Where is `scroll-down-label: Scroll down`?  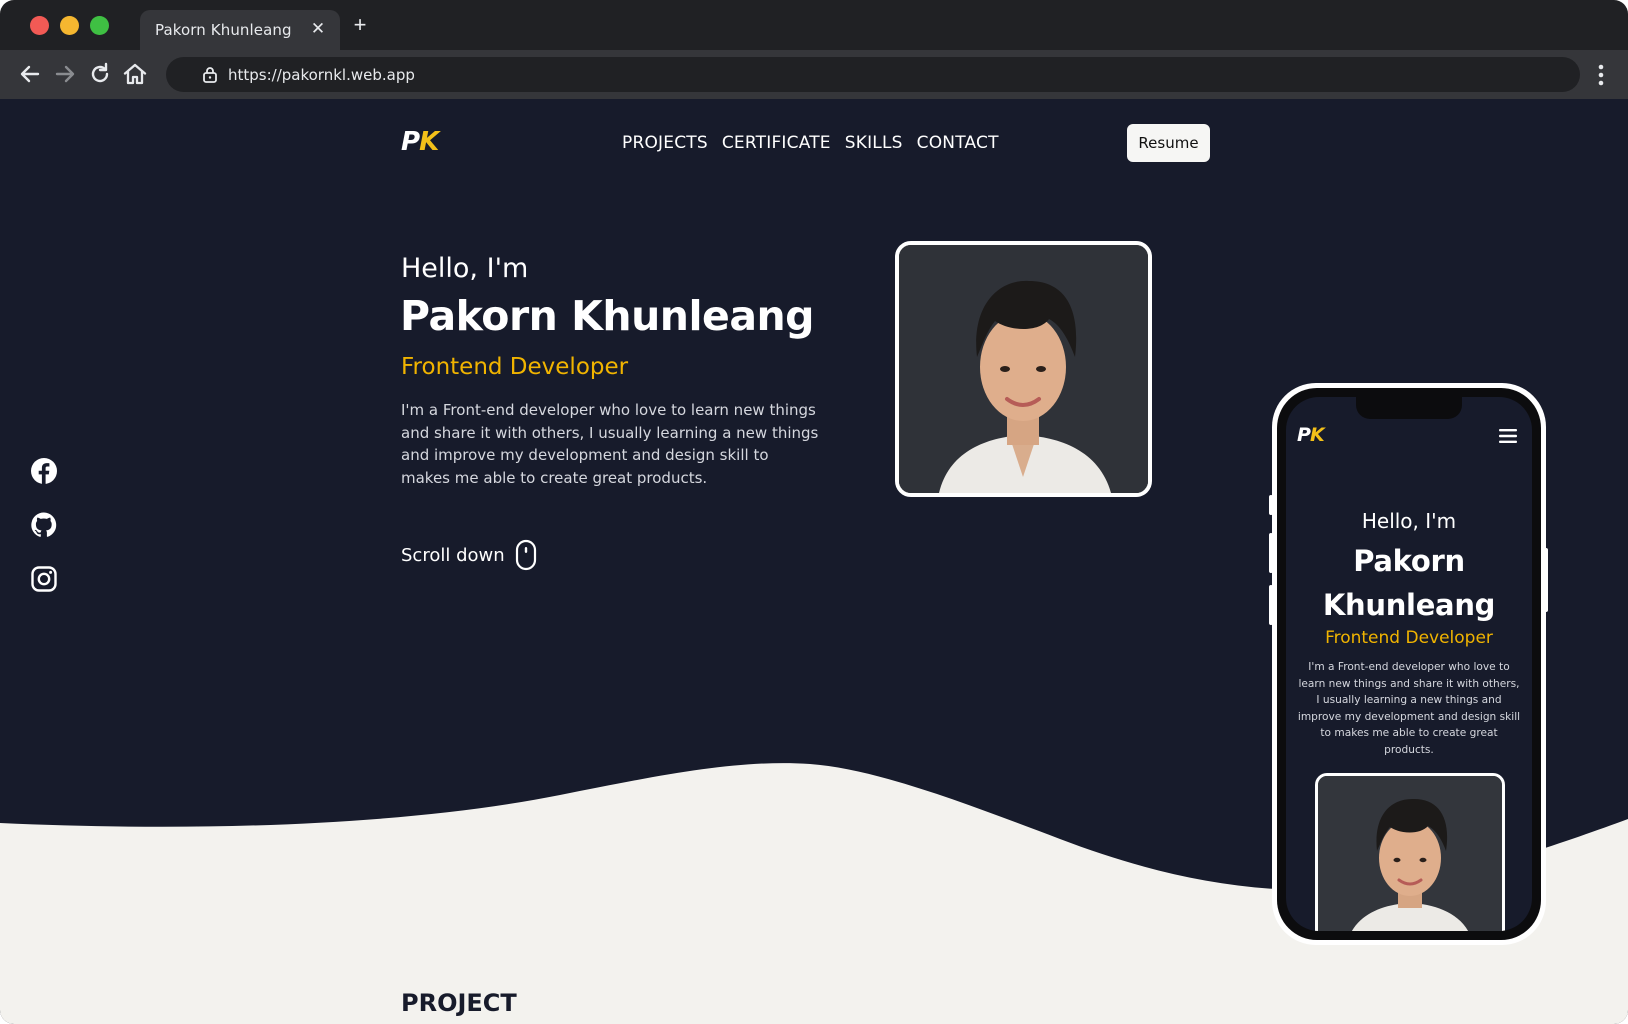 scroll-down-label: Scroll down is located at coordinates (453, 555).